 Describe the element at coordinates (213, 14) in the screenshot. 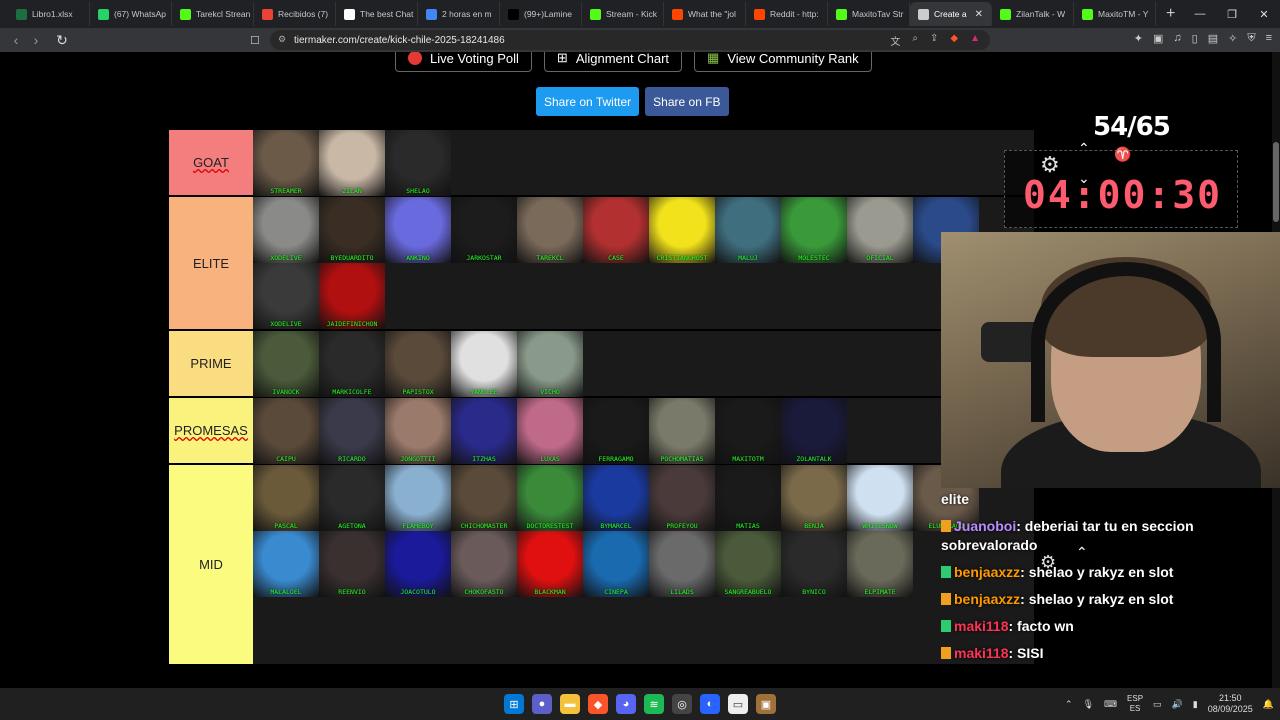

I see `browser-tab: Tarekcl Strean` at that location.